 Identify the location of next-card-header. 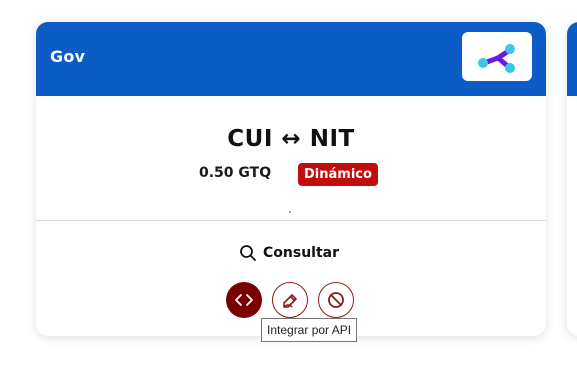
(572, 59).